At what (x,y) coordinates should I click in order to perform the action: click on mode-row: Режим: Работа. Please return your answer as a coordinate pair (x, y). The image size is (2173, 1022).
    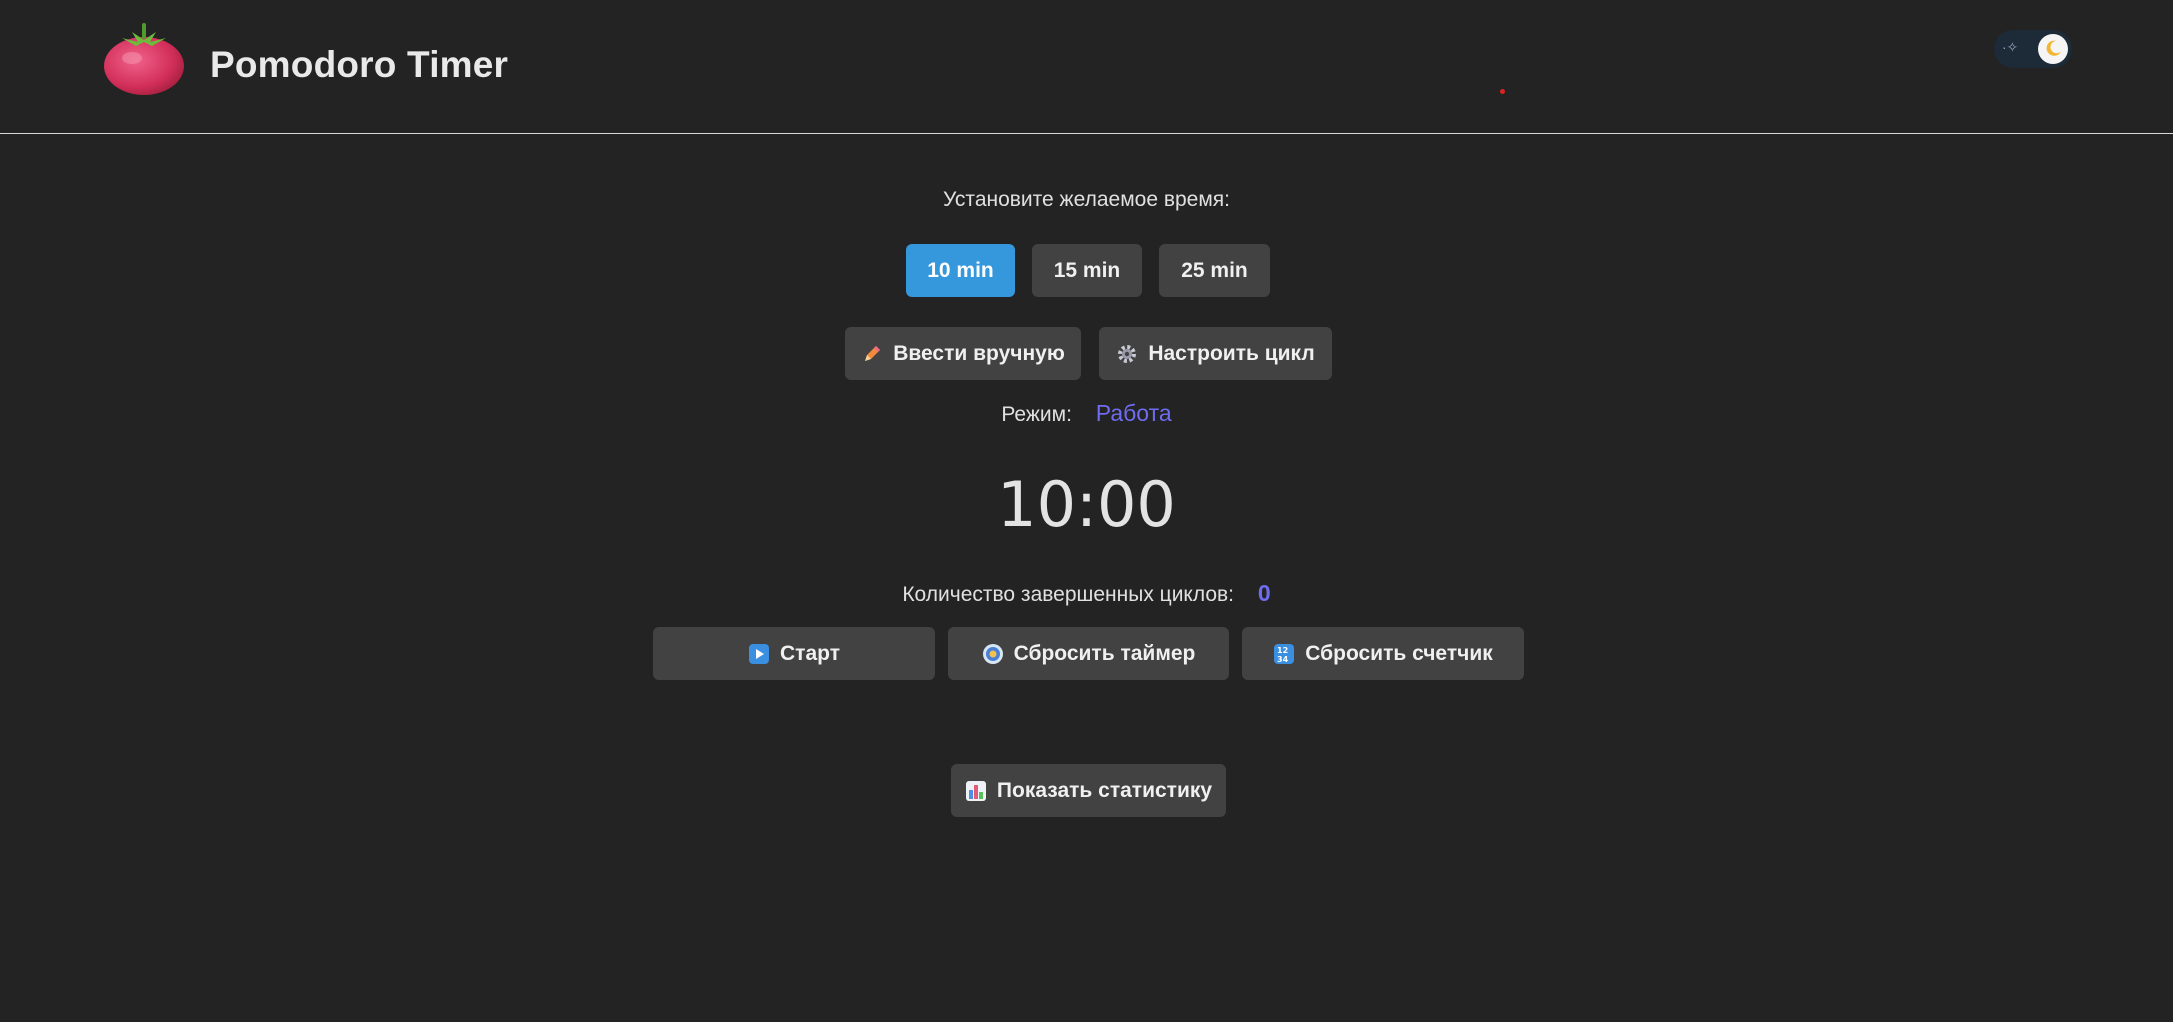
    Looking at the image, I should click on (1086, 413).